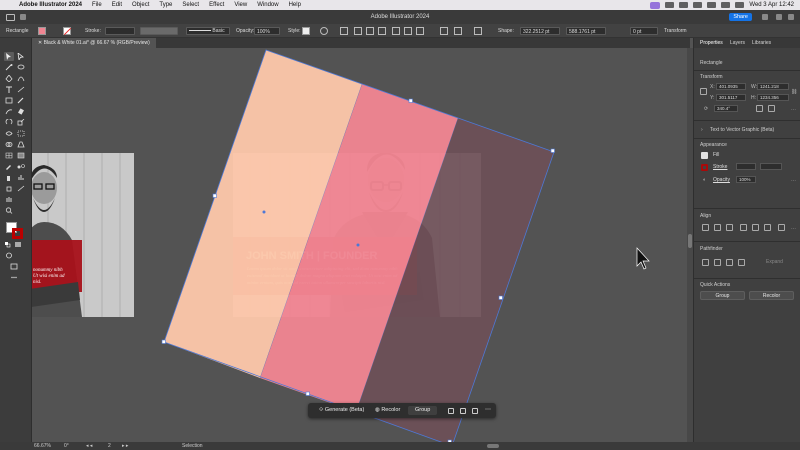  What do you see at coordinates (761, 43) in the screenshot?
I see `tab-libraries: Libraries` at bounding box center [761, 43].